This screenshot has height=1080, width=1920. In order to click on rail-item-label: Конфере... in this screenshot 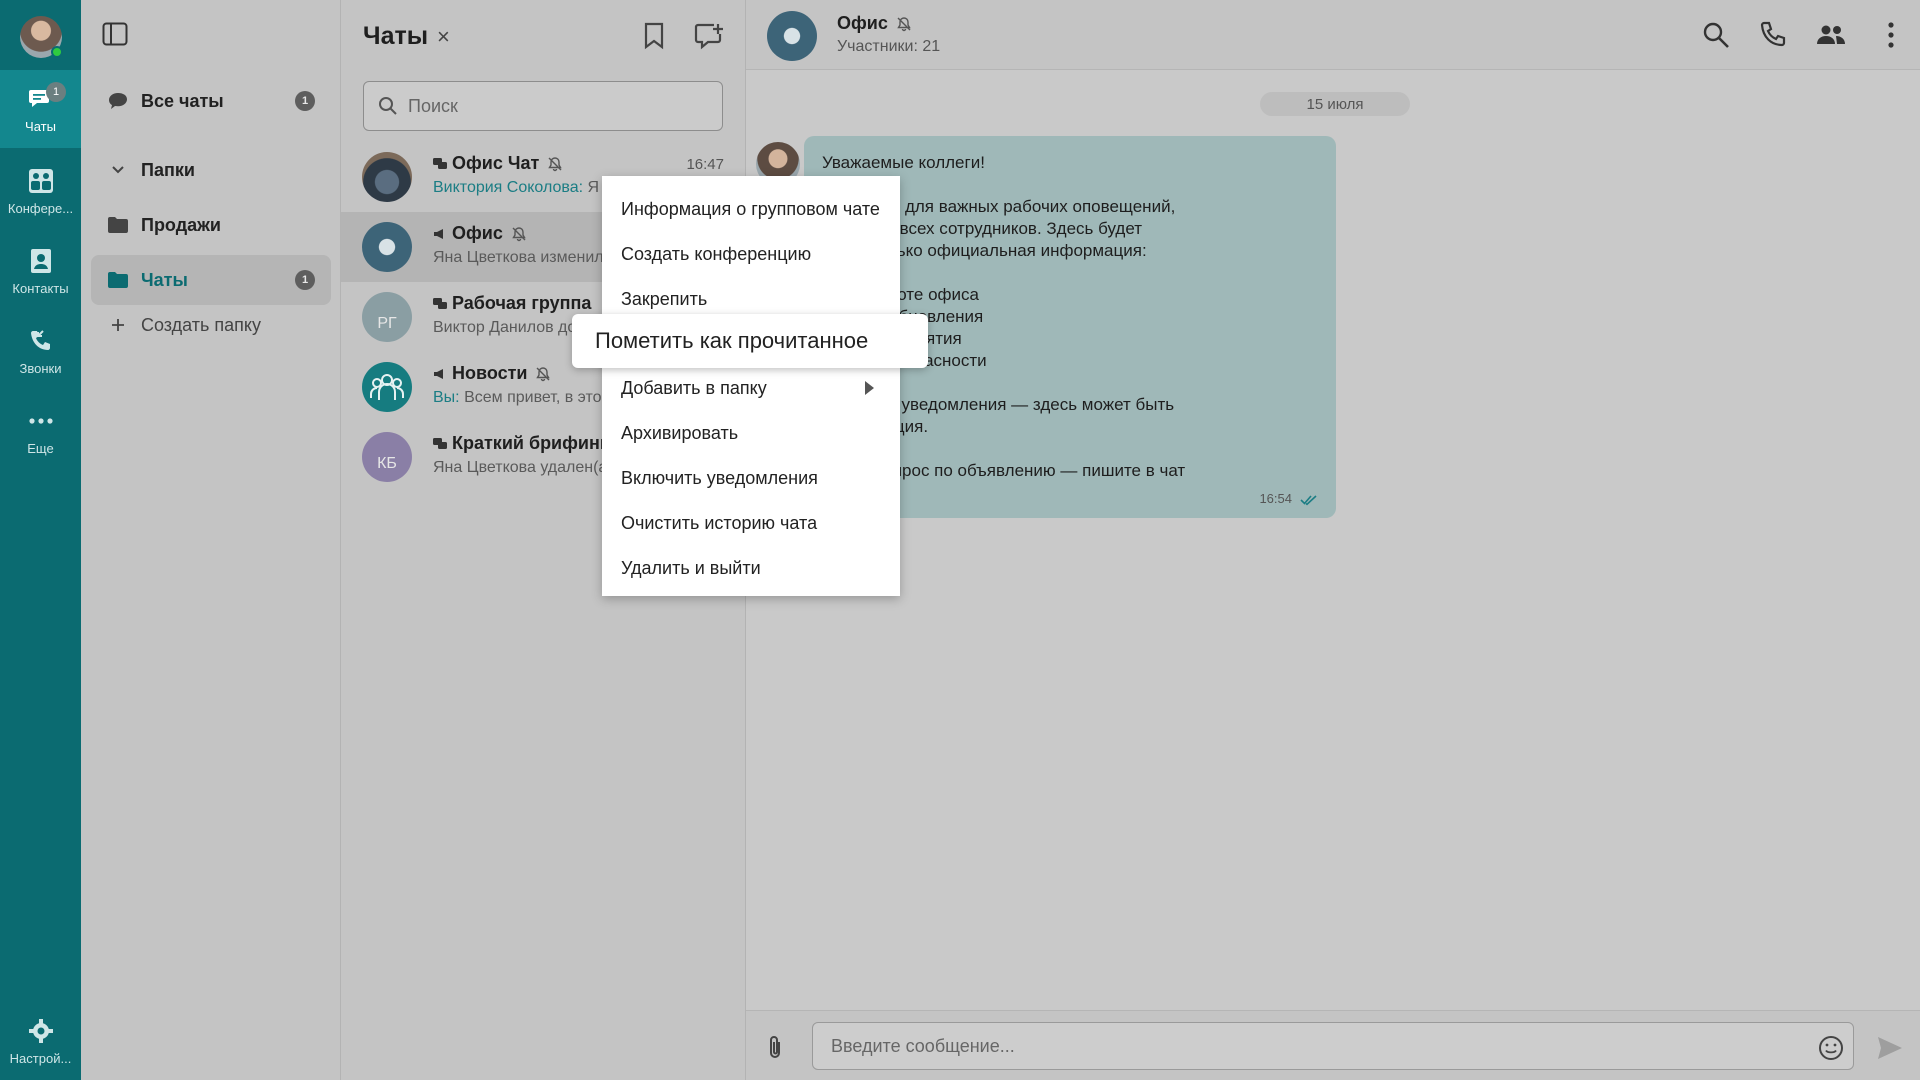, I will do `click(40, 208)`.